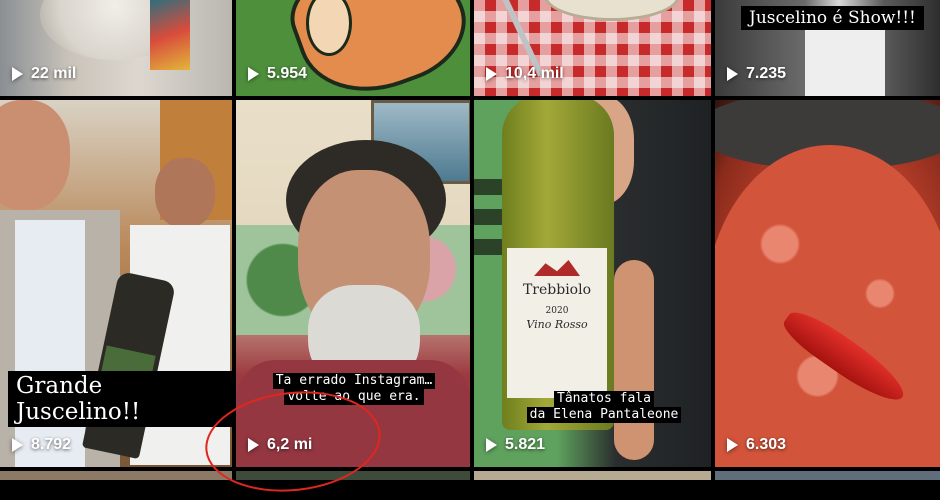 Image resolution: width=940 pixels, height=500 pixels. What do you see at coordinates (634, 360) in the screenshot?
I see `thumbnail-arm` at bounding box center [634, 360].